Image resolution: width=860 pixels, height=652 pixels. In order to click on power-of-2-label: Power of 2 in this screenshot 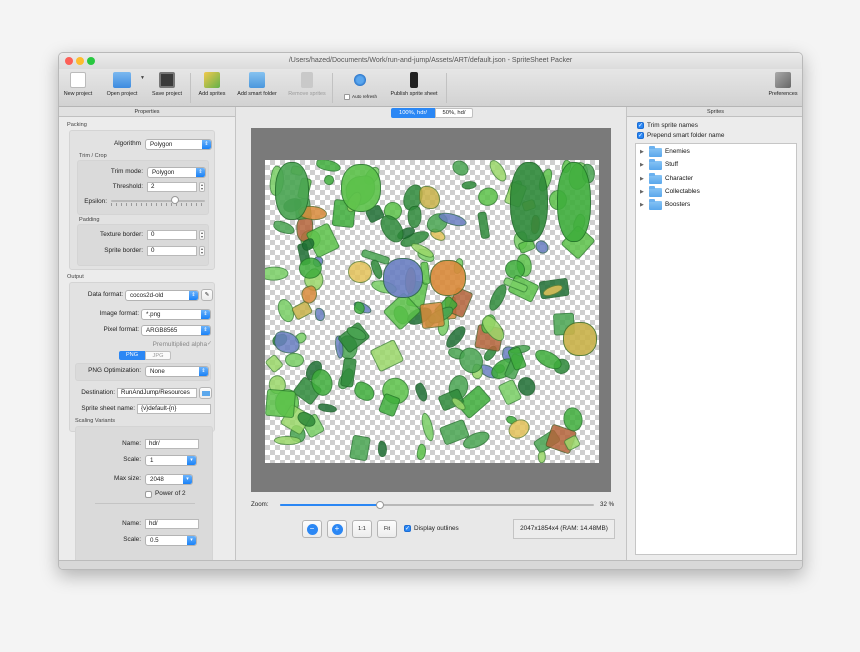, I will do `click(170, 493)`.